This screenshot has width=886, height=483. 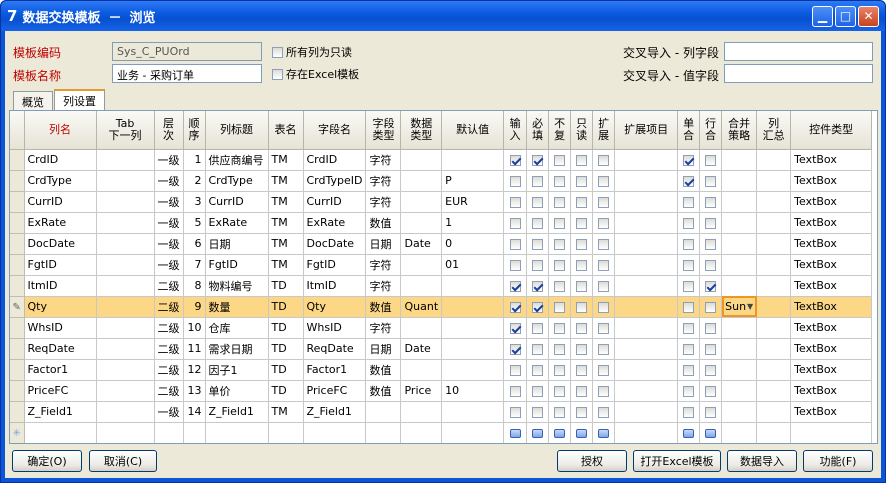 What do you see at coordinates (60, 265) in the screenshot?
I see `cell-column-name: FgtID` at bounding box center [60, 265].